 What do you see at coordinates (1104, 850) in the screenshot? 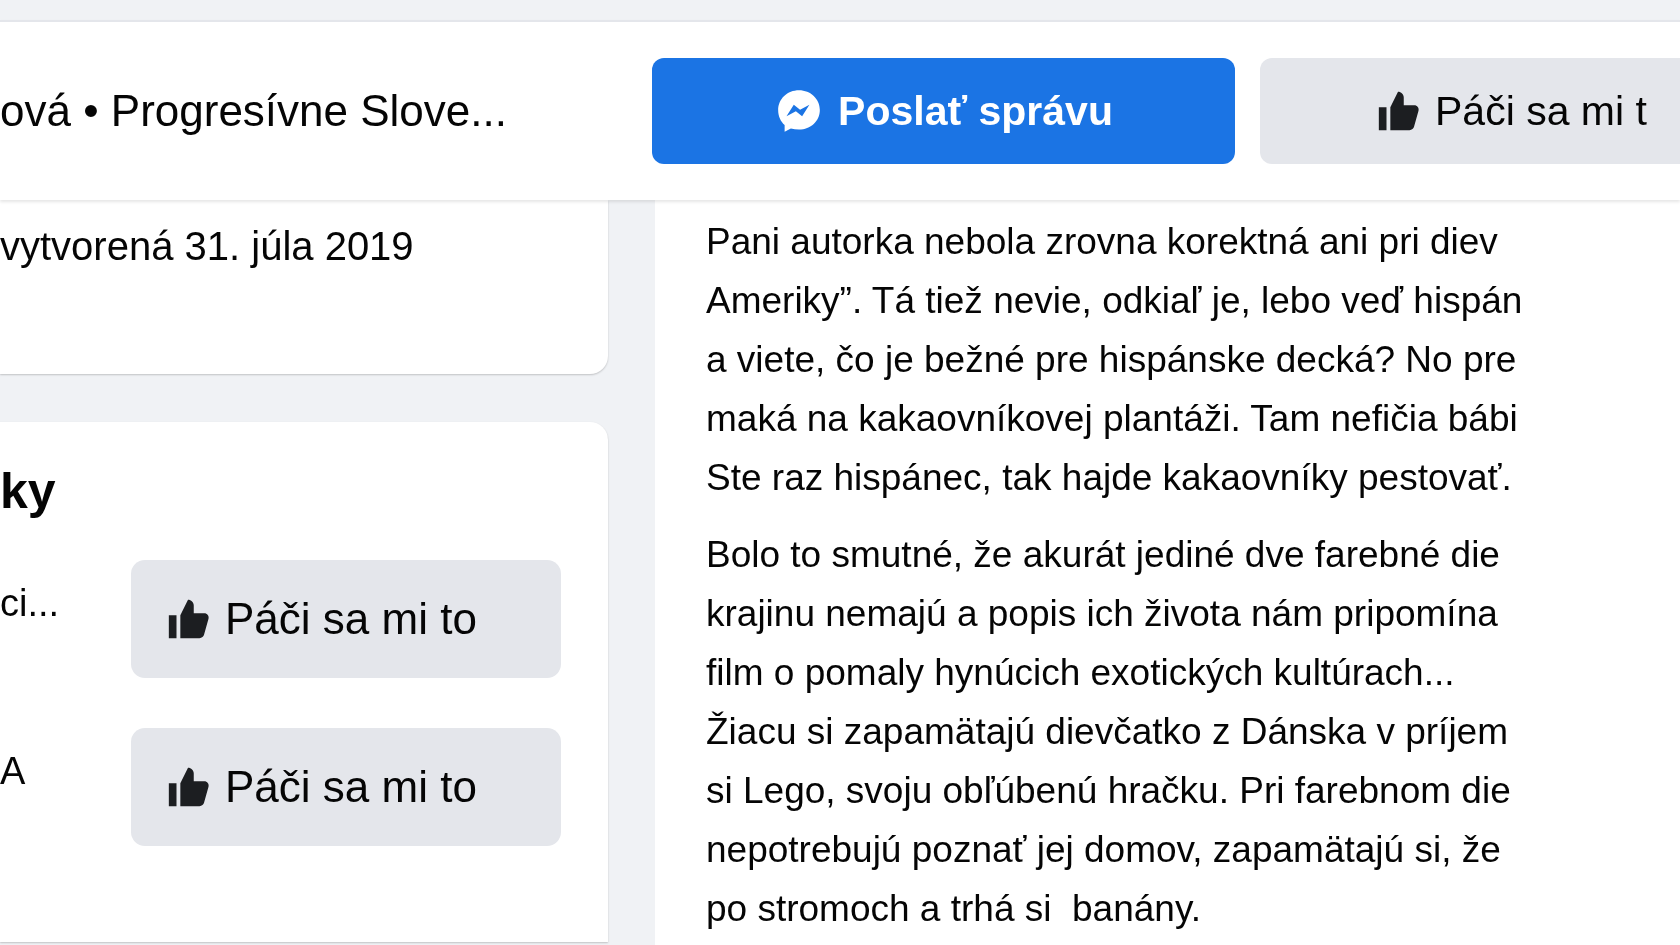
I see `post-text-line: nepotrebujú poznať jej domov, zapamätajú si, že` at bounding box center [1104, 850].